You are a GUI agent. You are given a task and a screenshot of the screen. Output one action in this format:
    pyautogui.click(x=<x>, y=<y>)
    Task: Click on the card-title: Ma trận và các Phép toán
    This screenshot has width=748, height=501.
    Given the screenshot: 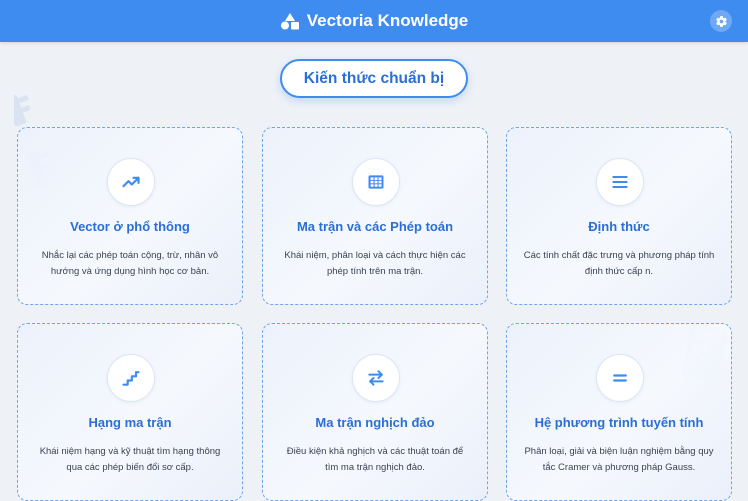 What is the action you would take?
    pyautogui.click(x=375, y=226)
    